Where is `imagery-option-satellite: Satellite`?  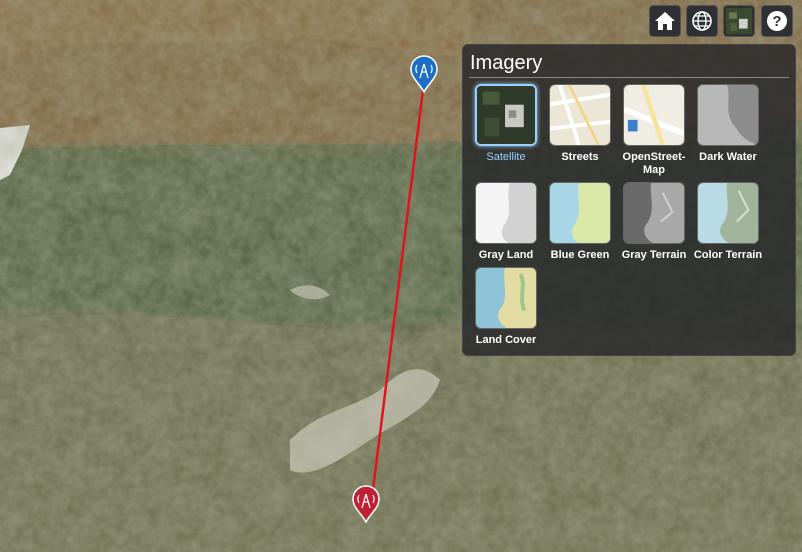
imagery-option-satellite: Satellite is located at coordinates (506, 124).